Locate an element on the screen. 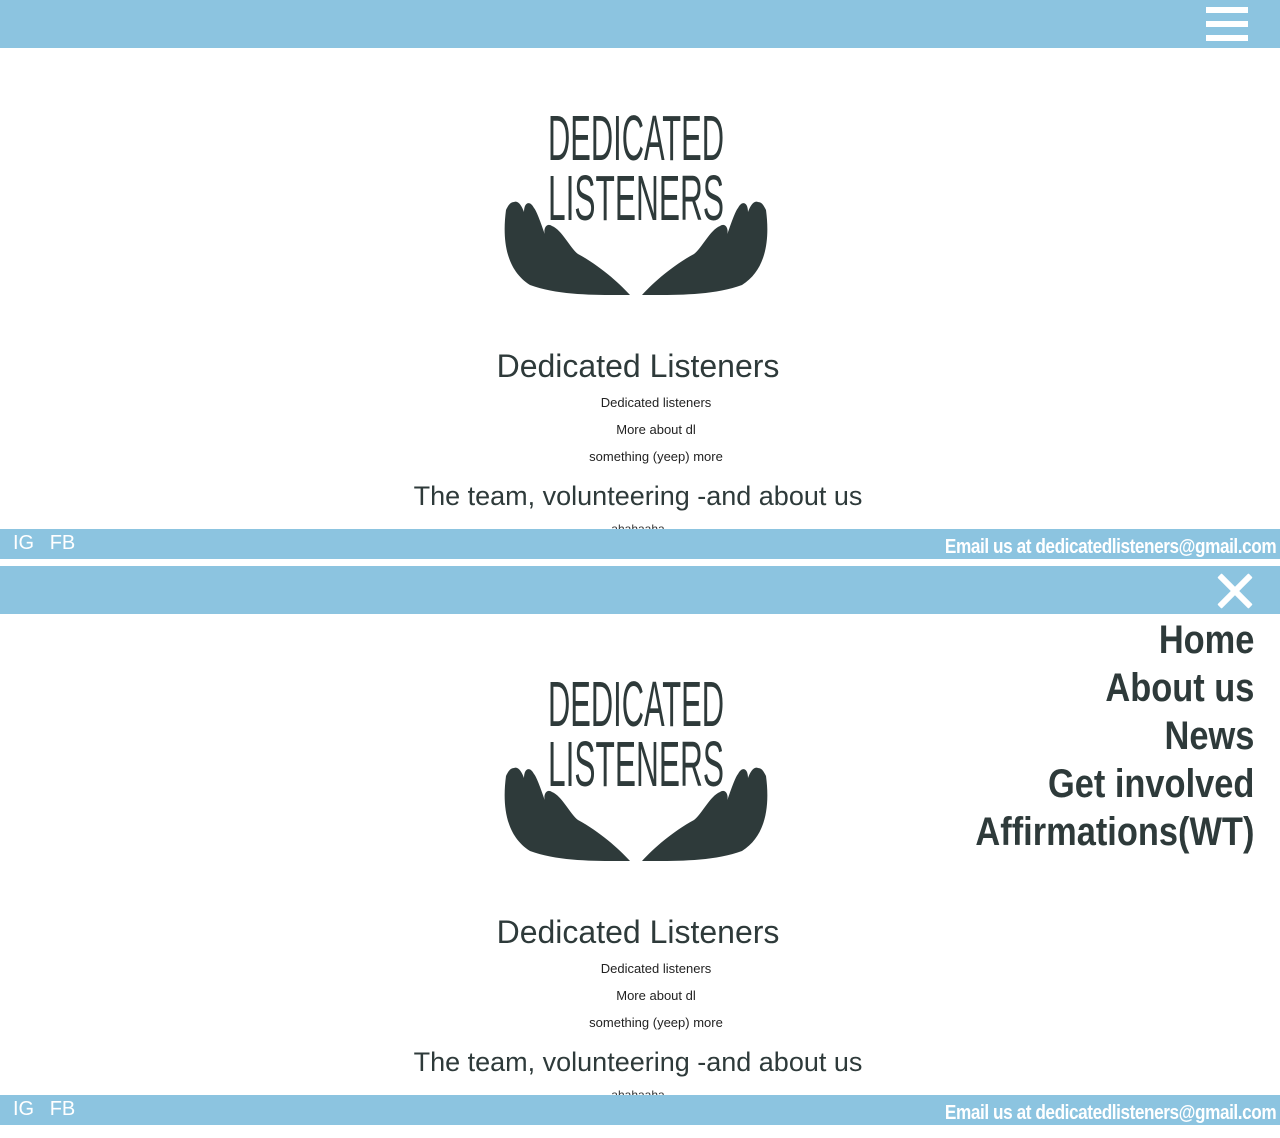  close-icon is located at coordinates (1235, 590).